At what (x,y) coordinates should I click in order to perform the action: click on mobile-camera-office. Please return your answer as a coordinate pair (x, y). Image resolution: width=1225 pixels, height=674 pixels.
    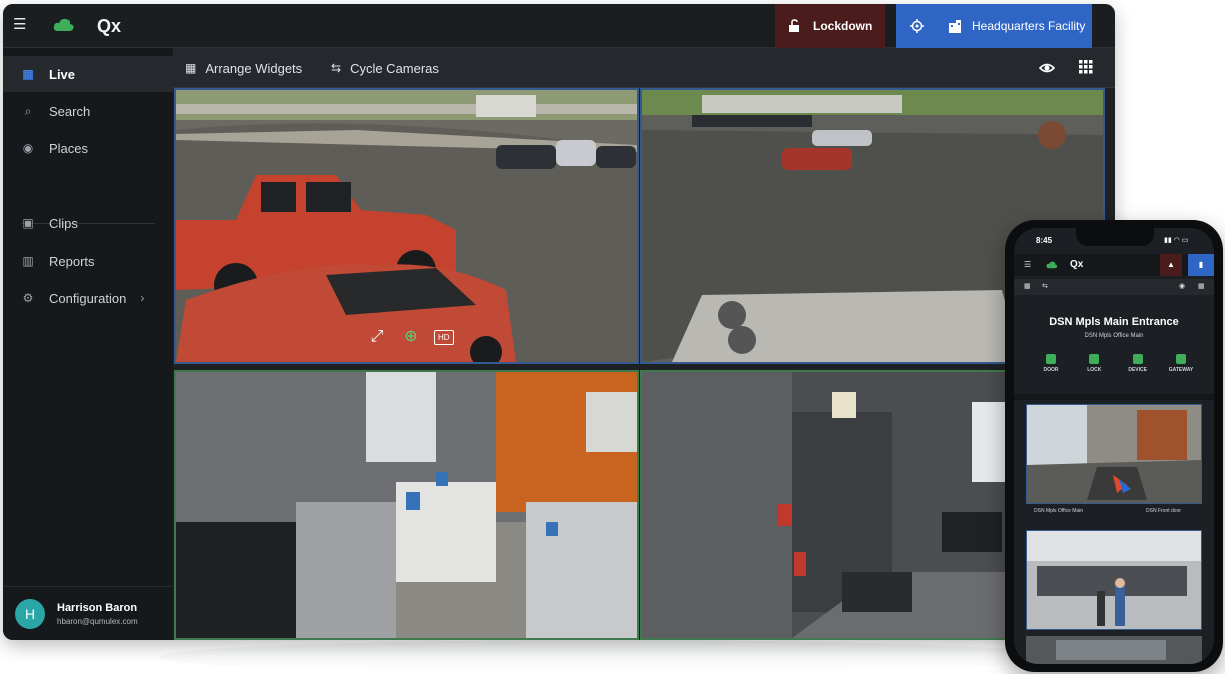
    Looking at the image, I should click on (1114, 580).